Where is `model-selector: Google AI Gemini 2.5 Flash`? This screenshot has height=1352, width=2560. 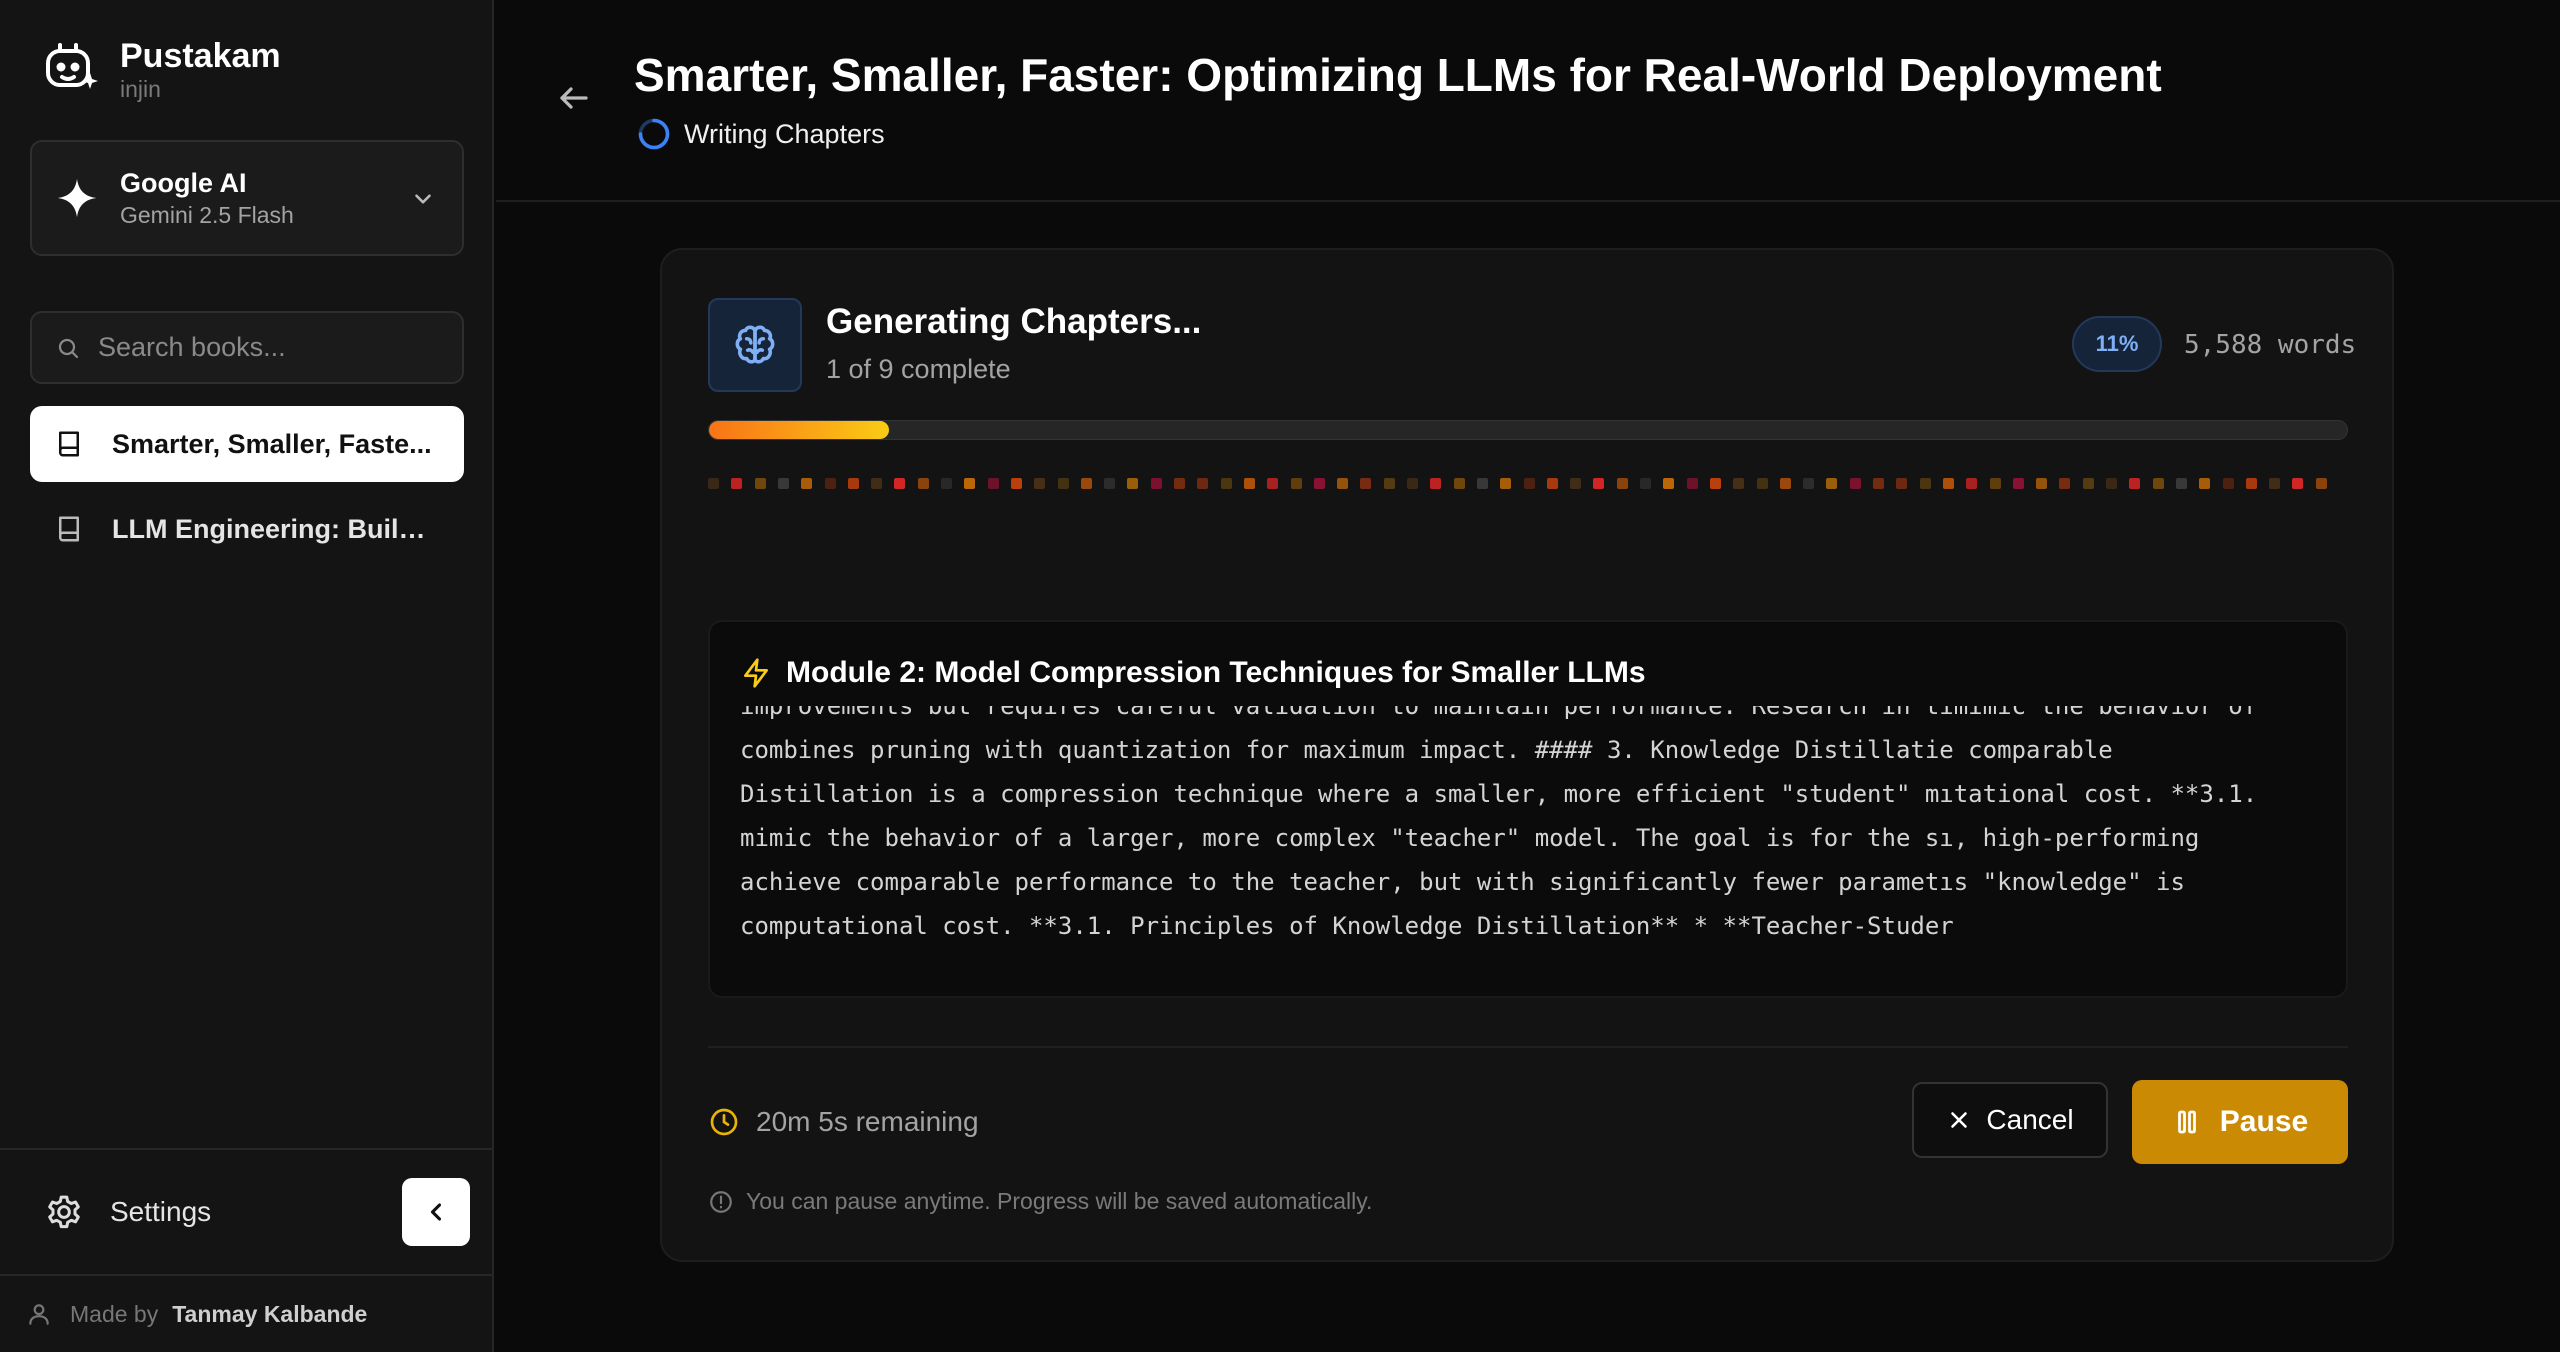
model-selector: Google AI Gemini 2.5 Flash is located at coordinates (247, 198).